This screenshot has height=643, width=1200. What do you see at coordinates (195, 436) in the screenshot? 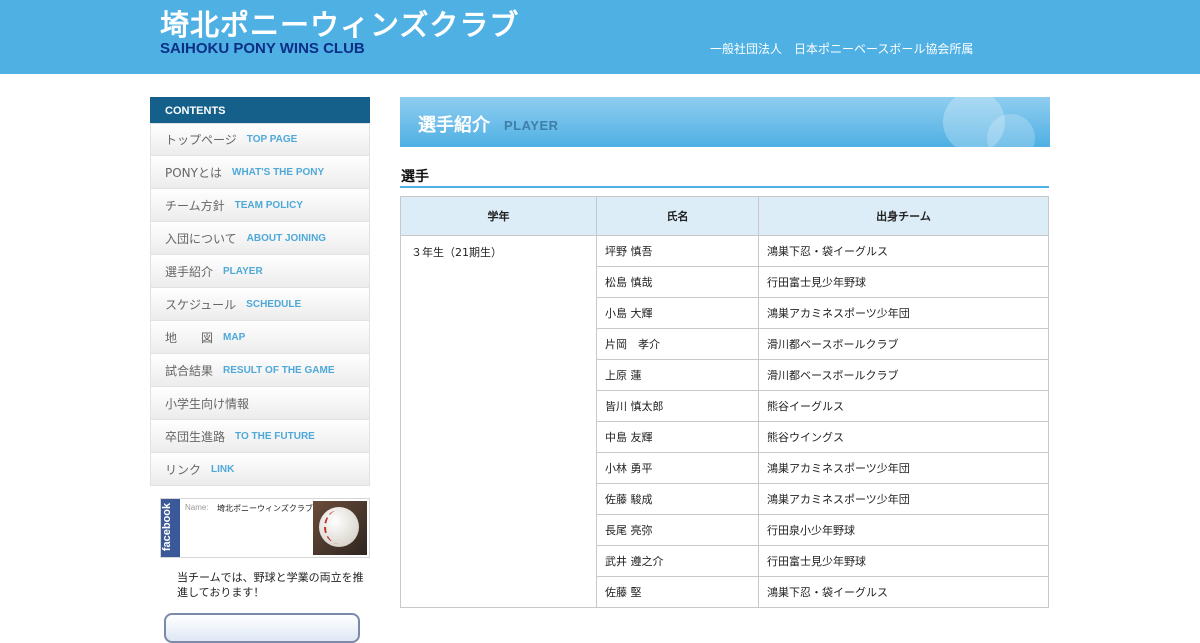
I see `sidebar-item-label: 卒団生進路` at bounding box center [195, 436].